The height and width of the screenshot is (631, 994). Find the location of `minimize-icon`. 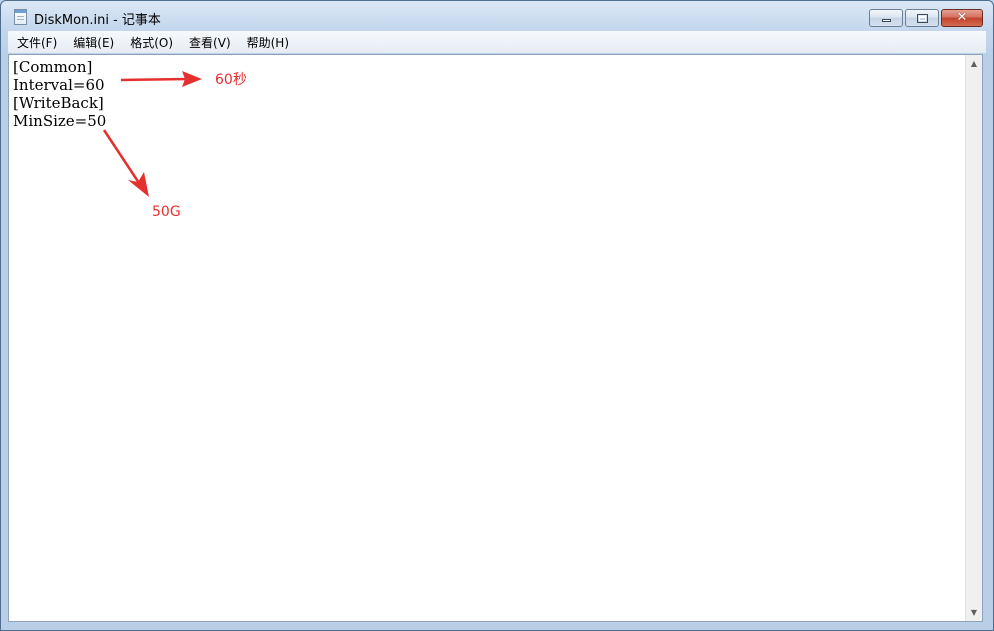

minimize-icon is located at coordinates (886, 20).